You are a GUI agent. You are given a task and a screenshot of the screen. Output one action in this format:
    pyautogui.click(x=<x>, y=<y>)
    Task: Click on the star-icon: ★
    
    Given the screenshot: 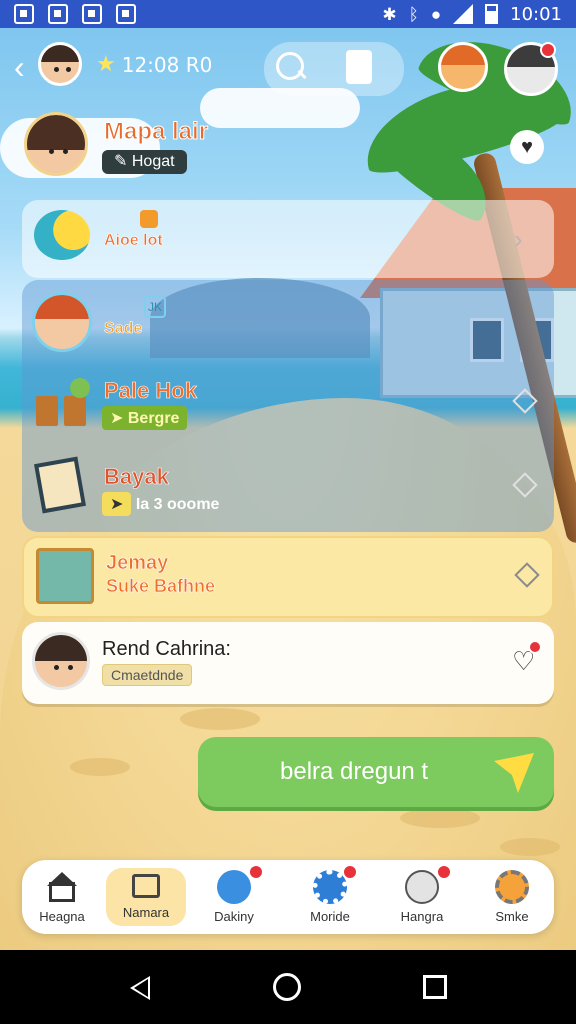 What is the action you would take?
    pyautogui.click(x=106, y=64)
    